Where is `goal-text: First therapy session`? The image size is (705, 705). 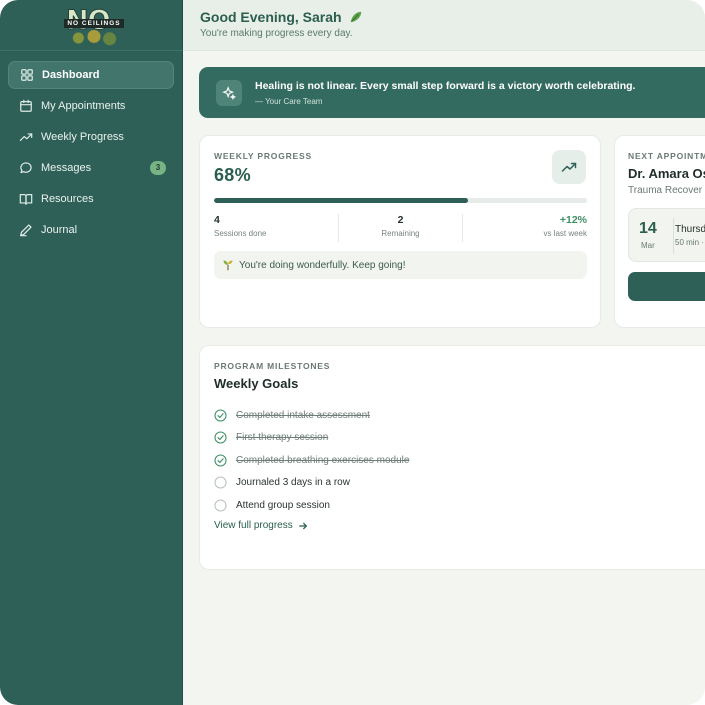
goal-text: First therapy session is located at coordinates (282, 438).